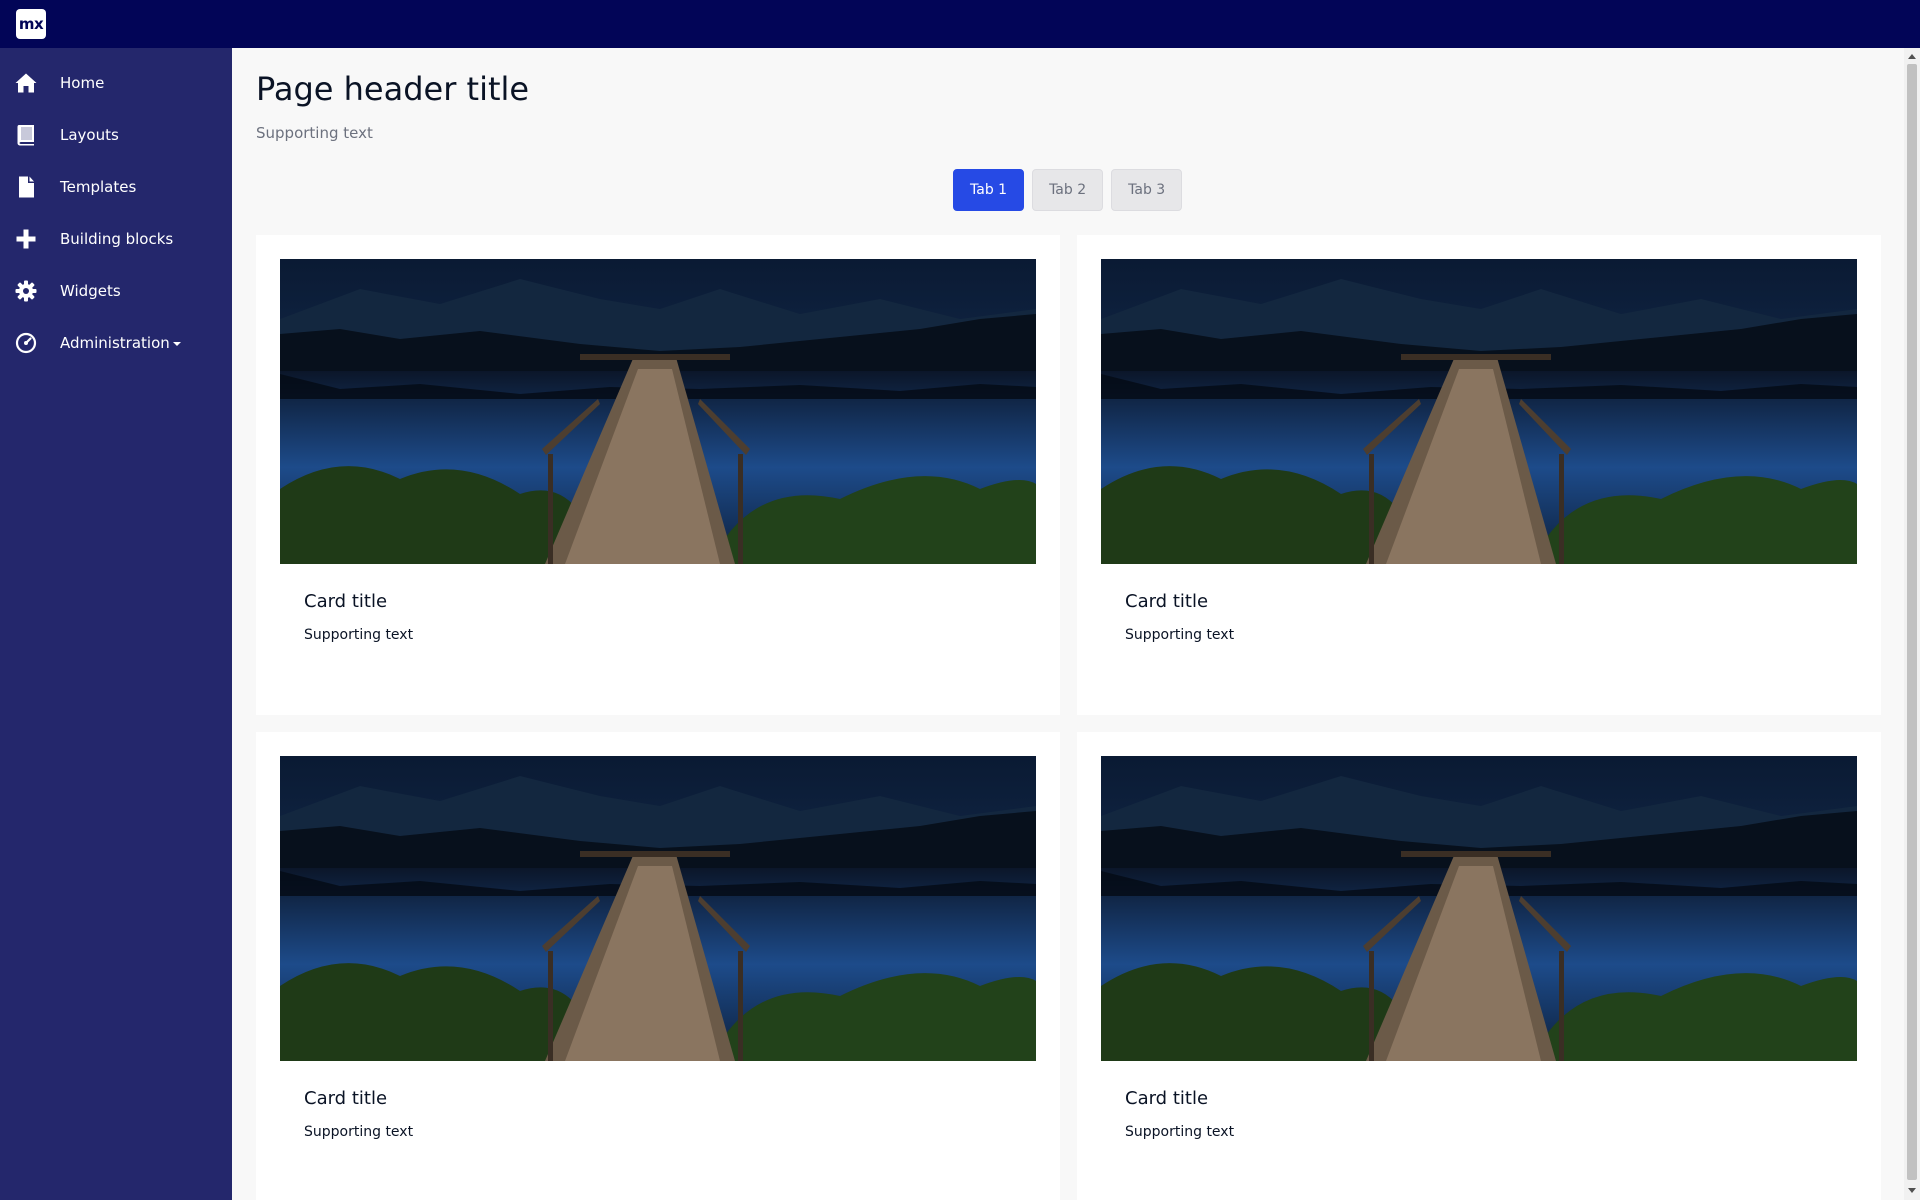  I want to click on plus-icon, so click(26, 239).